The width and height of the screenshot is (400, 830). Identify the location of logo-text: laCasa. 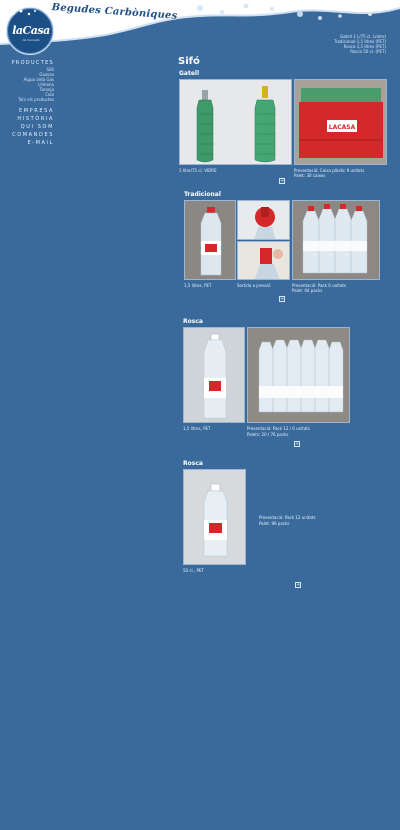
(31, 30).